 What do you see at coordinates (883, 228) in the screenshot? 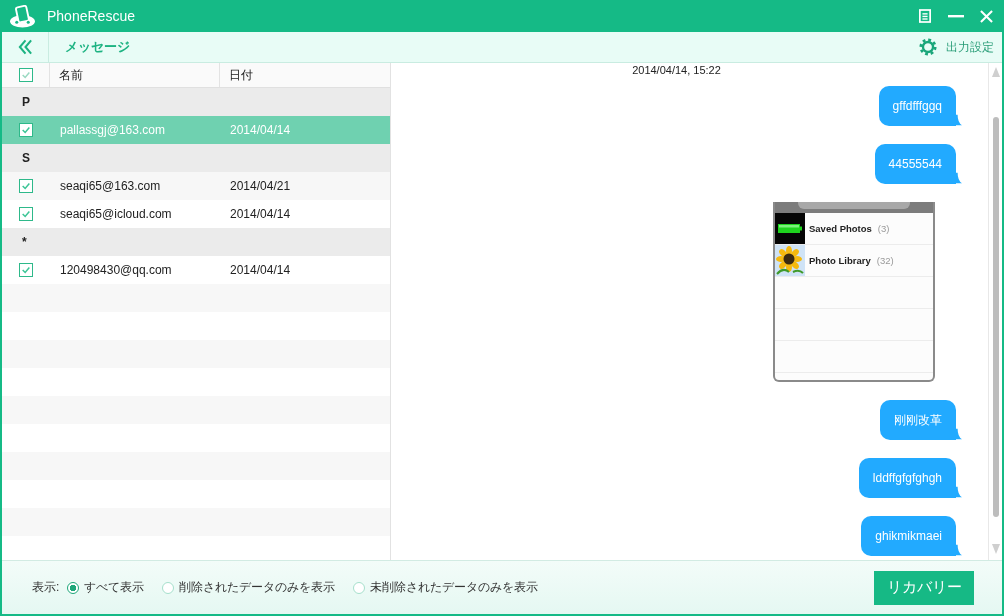
I see `photo-count: (3)` at bounding box center [883, 228].